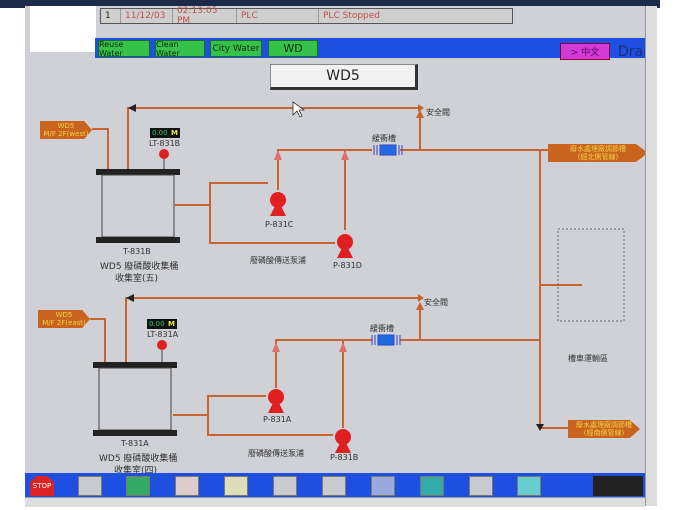 The height and width of the screenshot is (510, 680). What do you see at coordinates (604, 429) in the screenshot?
I see `destination-tag-south: 廢水處理廠調節槽 (經南側管線)` at bounding box center [604, 429].